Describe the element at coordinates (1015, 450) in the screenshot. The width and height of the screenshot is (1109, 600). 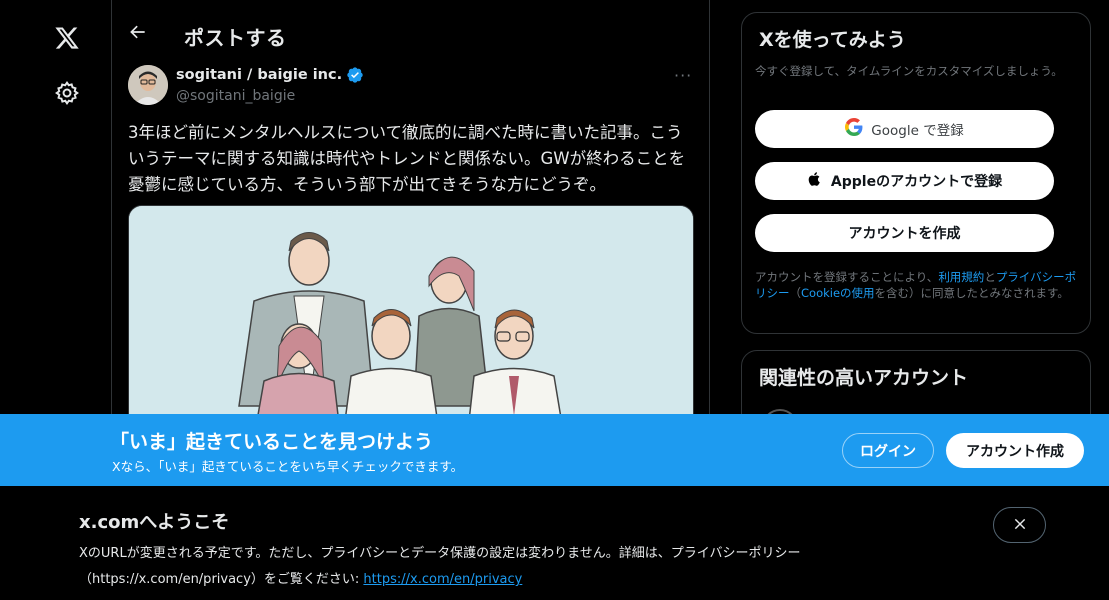
I see `banner-signup-button: アカウント作成` at that location.